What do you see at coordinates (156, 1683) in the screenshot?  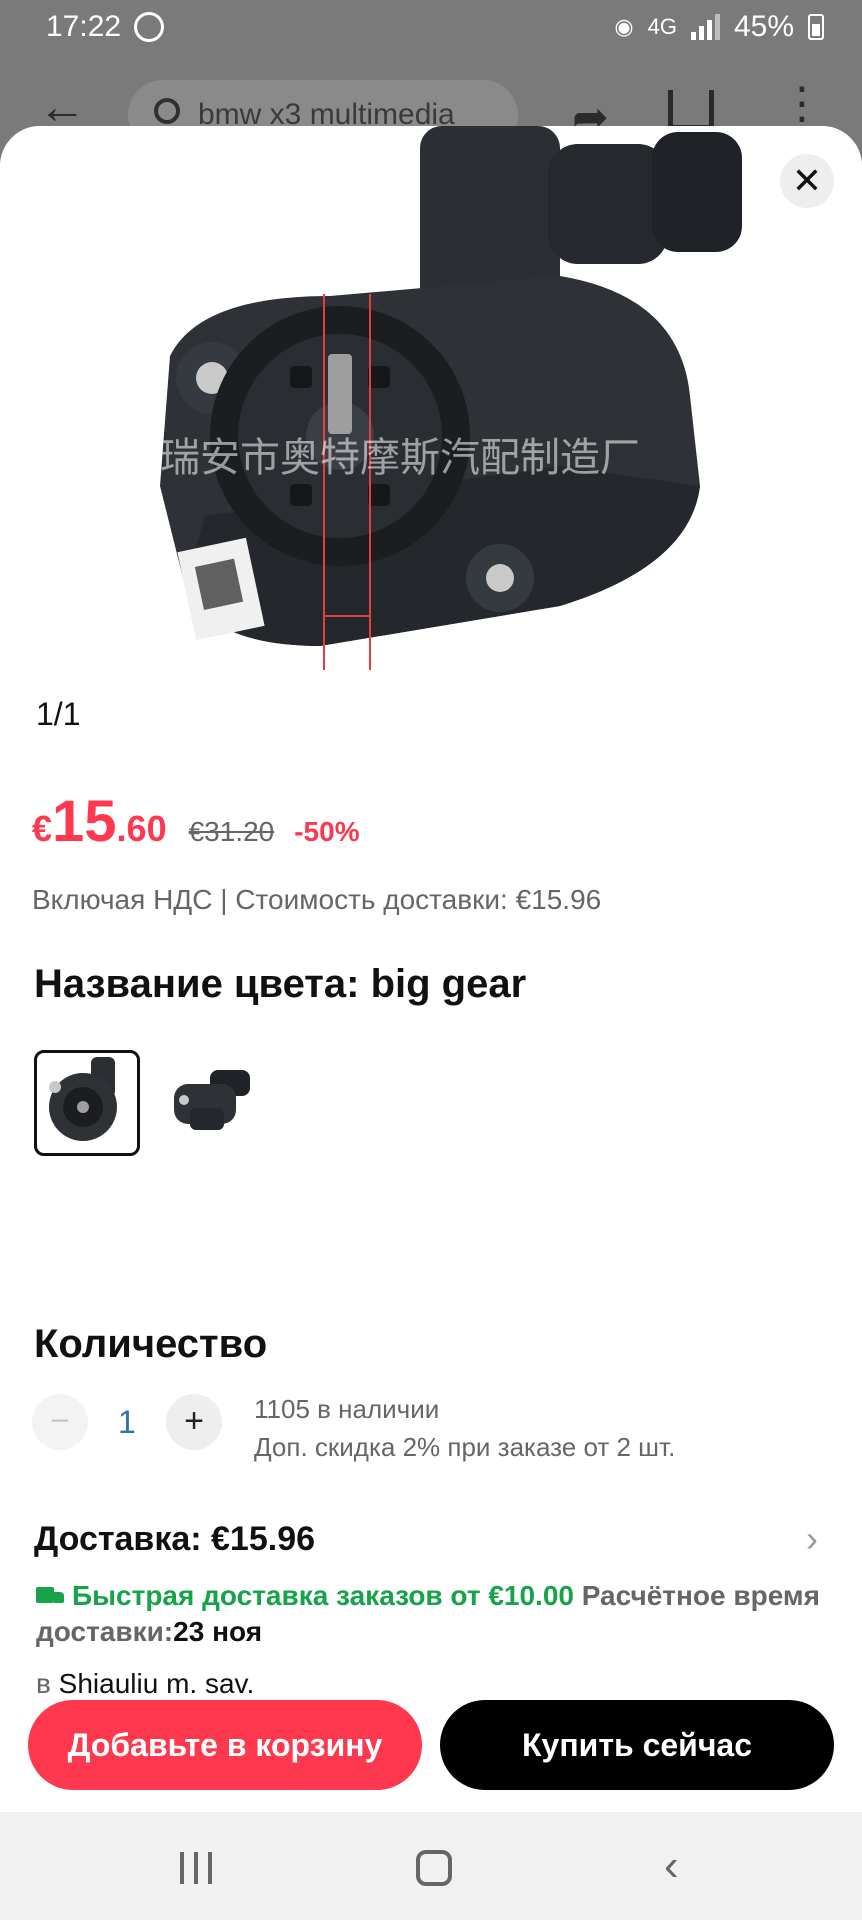 I see `ship-from-place: Shiauliu m. sav.` at bounding box center [156, 1683].